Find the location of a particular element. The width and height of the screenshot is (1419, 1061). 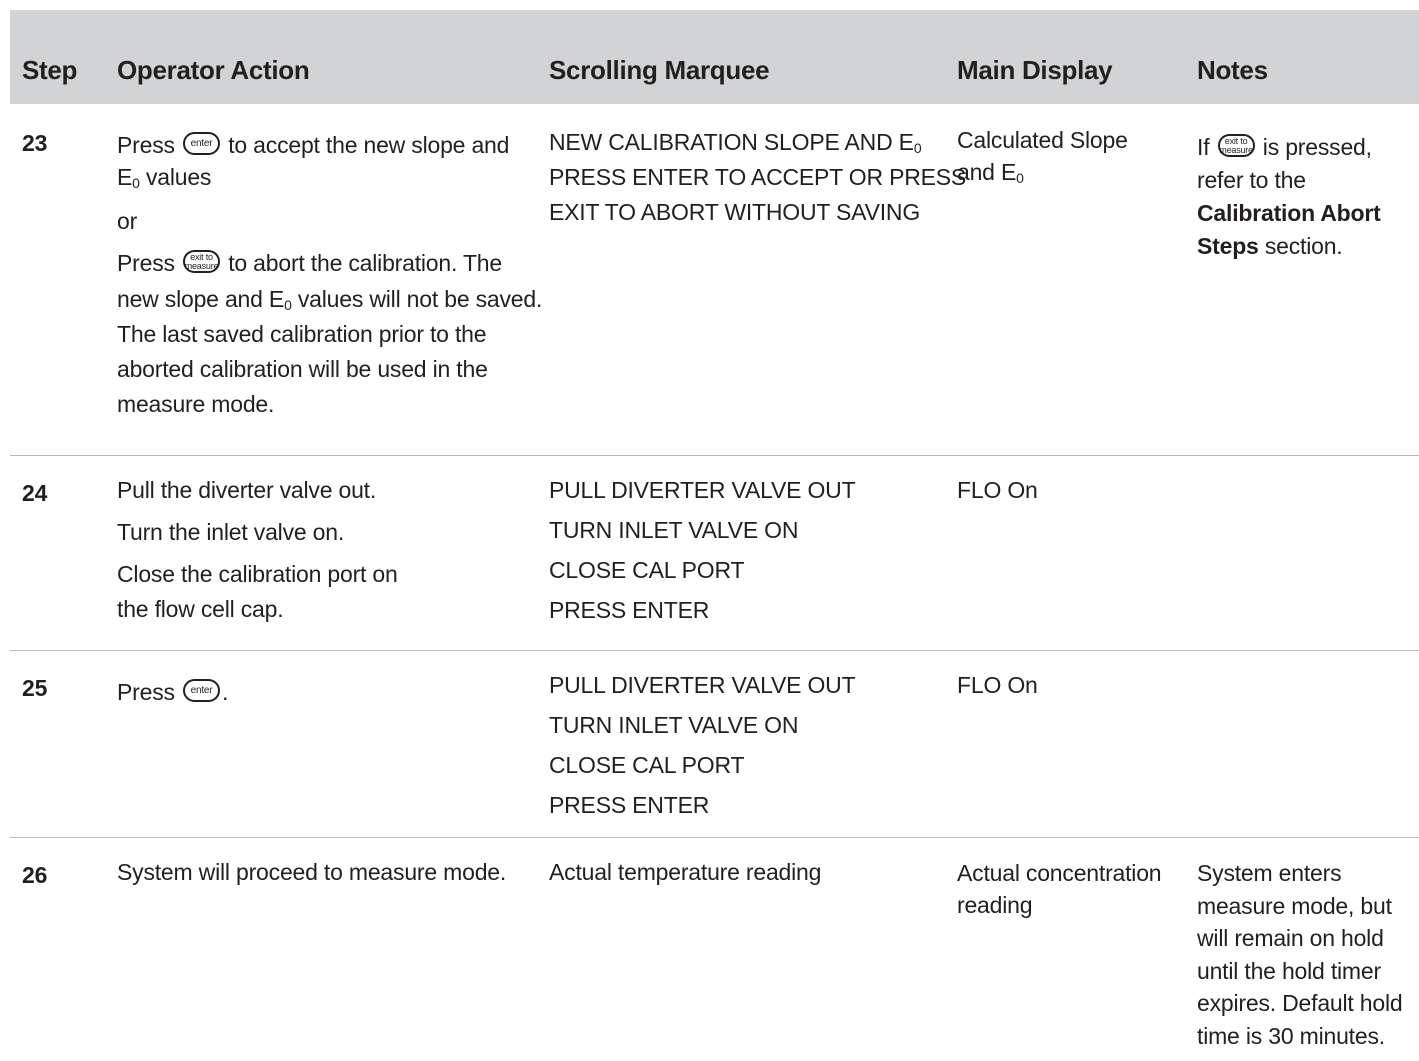

action-text: Pull the diverter valve out. is located at coordinates (247, 490).